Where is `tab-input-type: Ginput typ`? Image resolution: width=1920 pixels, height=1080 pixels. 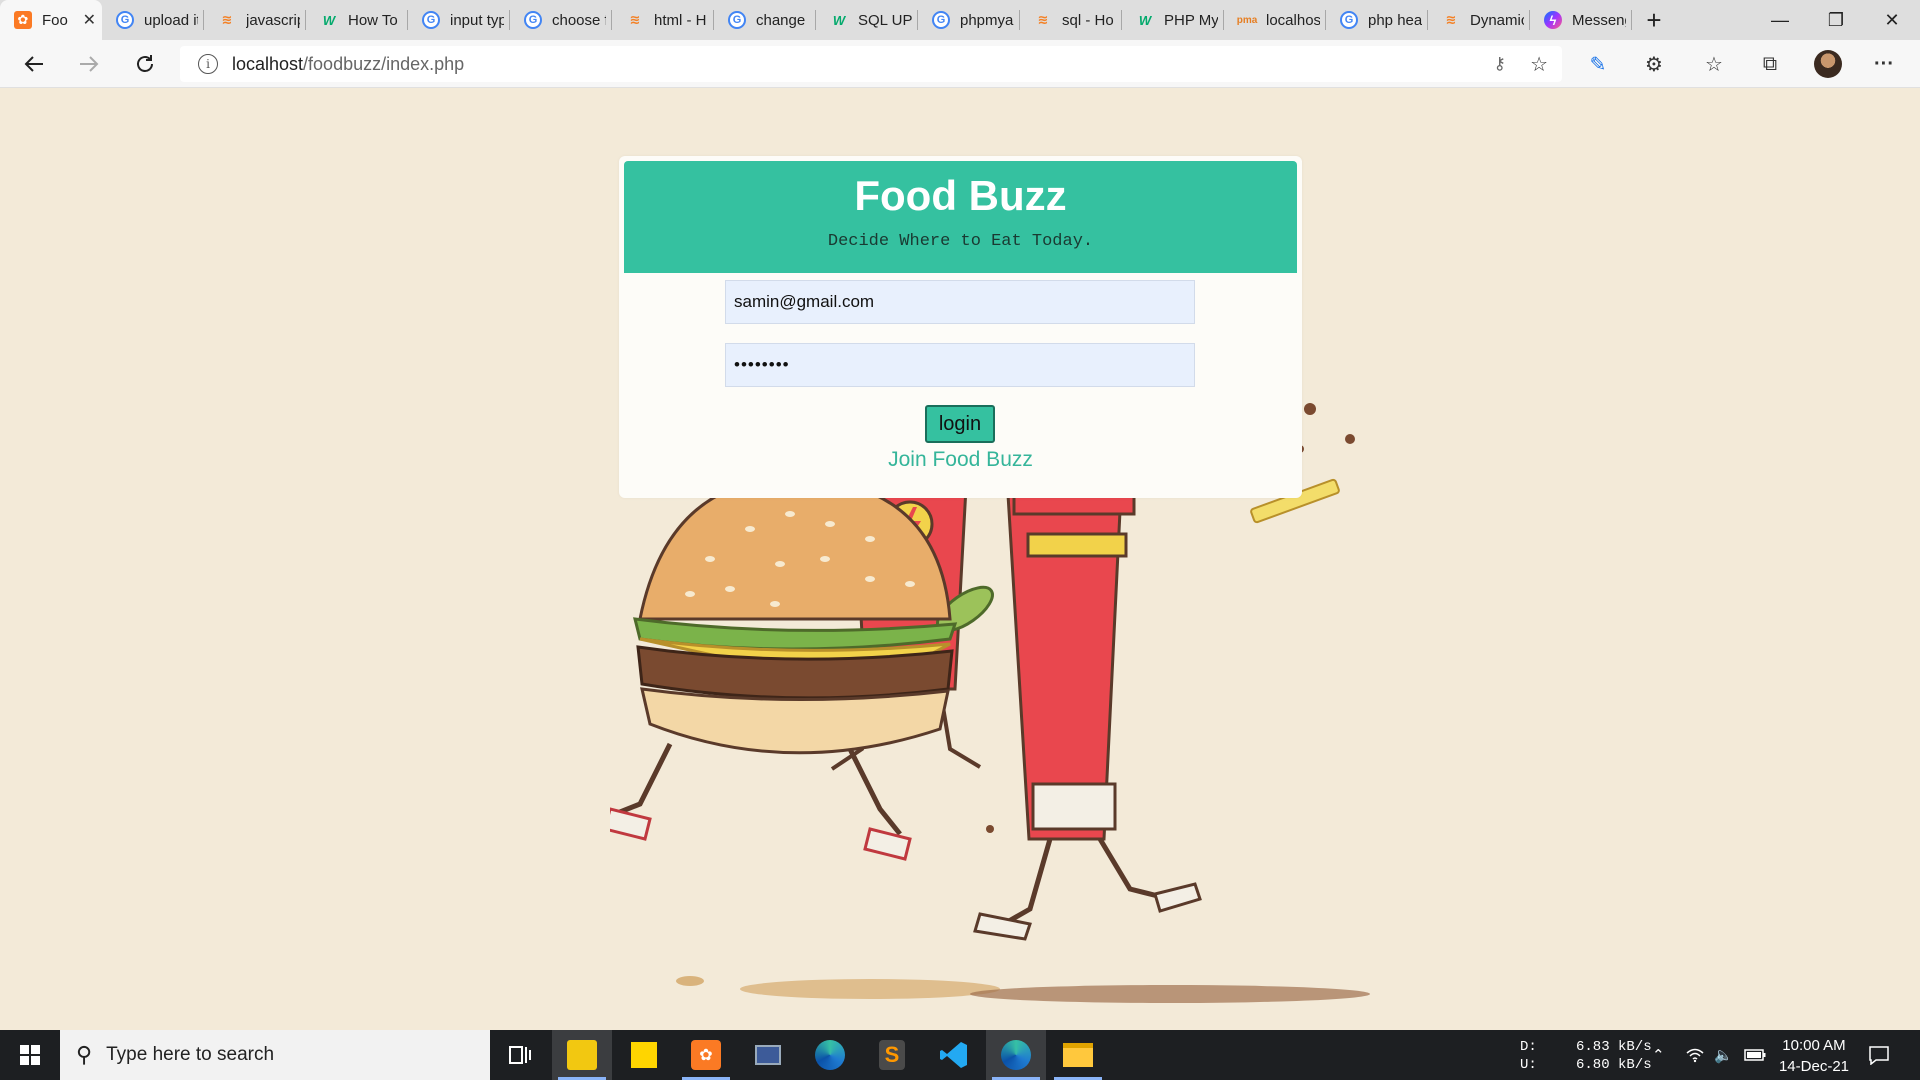
tab-input-type: Ginput typ is located at coordinates (459, 20).